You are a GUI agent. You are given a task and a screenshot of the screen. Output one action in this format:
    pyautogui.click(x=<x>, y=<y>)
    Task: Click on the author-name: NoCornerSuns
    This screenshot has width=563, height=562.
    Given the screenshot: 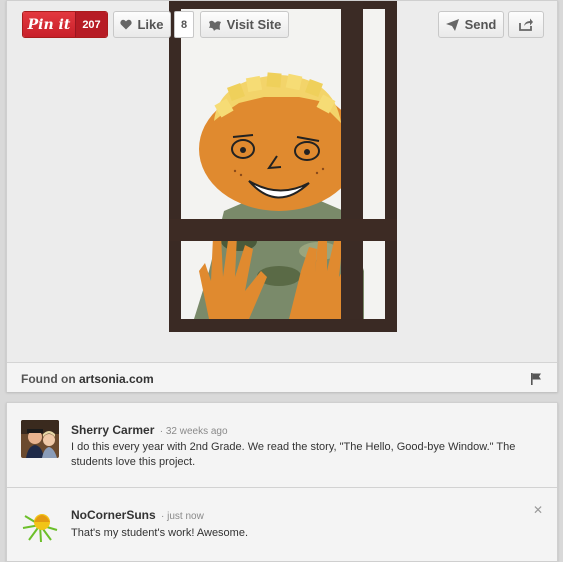 What is the action you would take?
    pyautogui.click(x=113, y=515)
    